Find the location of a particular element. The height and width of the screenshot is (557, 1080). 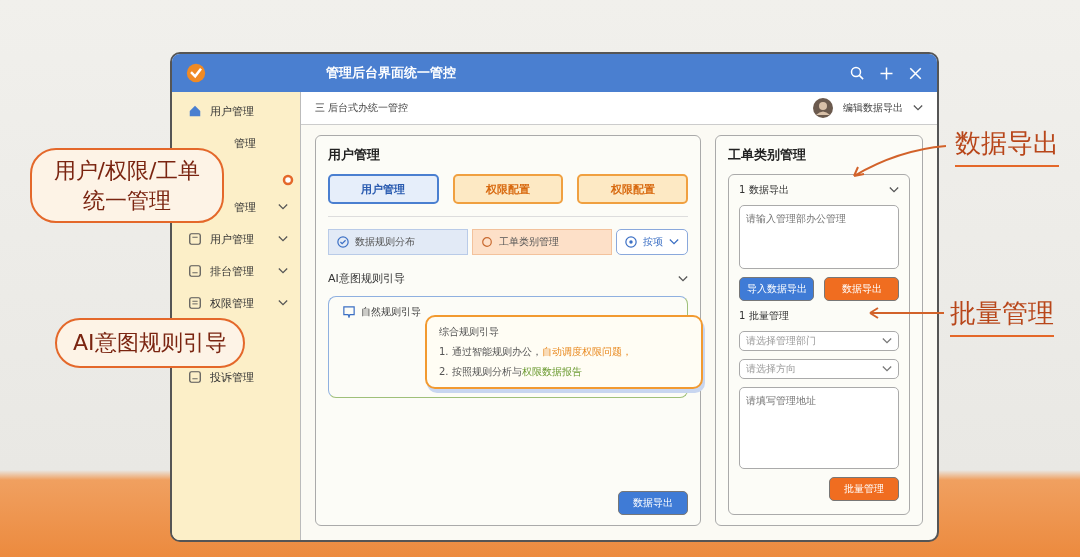

section-title: AI意图规则引导 is located at coordinates (366, 278).